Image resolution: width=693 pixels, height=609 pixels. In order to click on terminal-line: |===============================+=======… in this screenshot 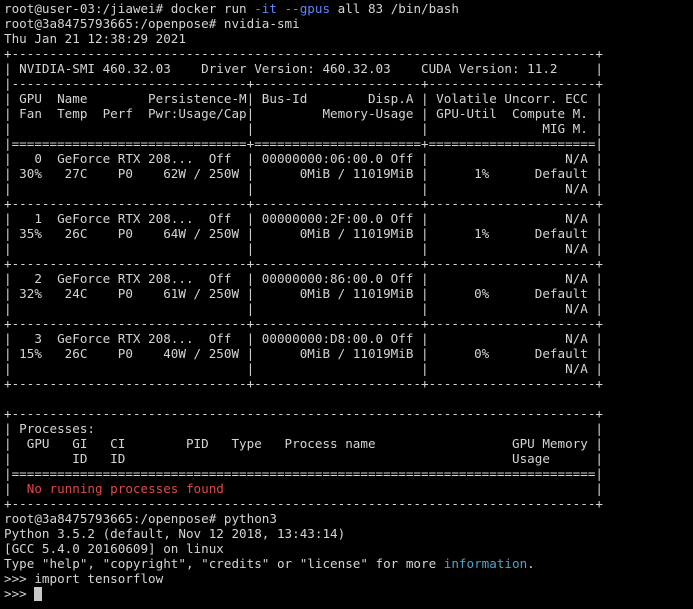, I will do `click(348, 143)`.